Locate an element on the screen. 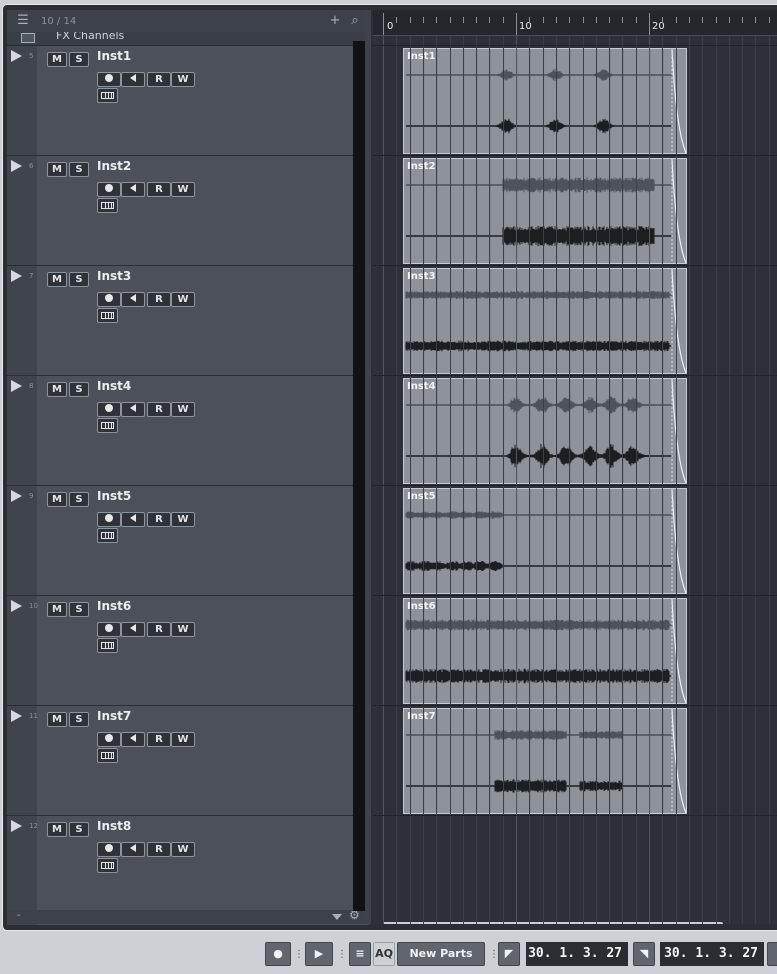 The height and width of the screenshot is (974, 777). track-name: Inst6 is located at coordinates (114, 606).